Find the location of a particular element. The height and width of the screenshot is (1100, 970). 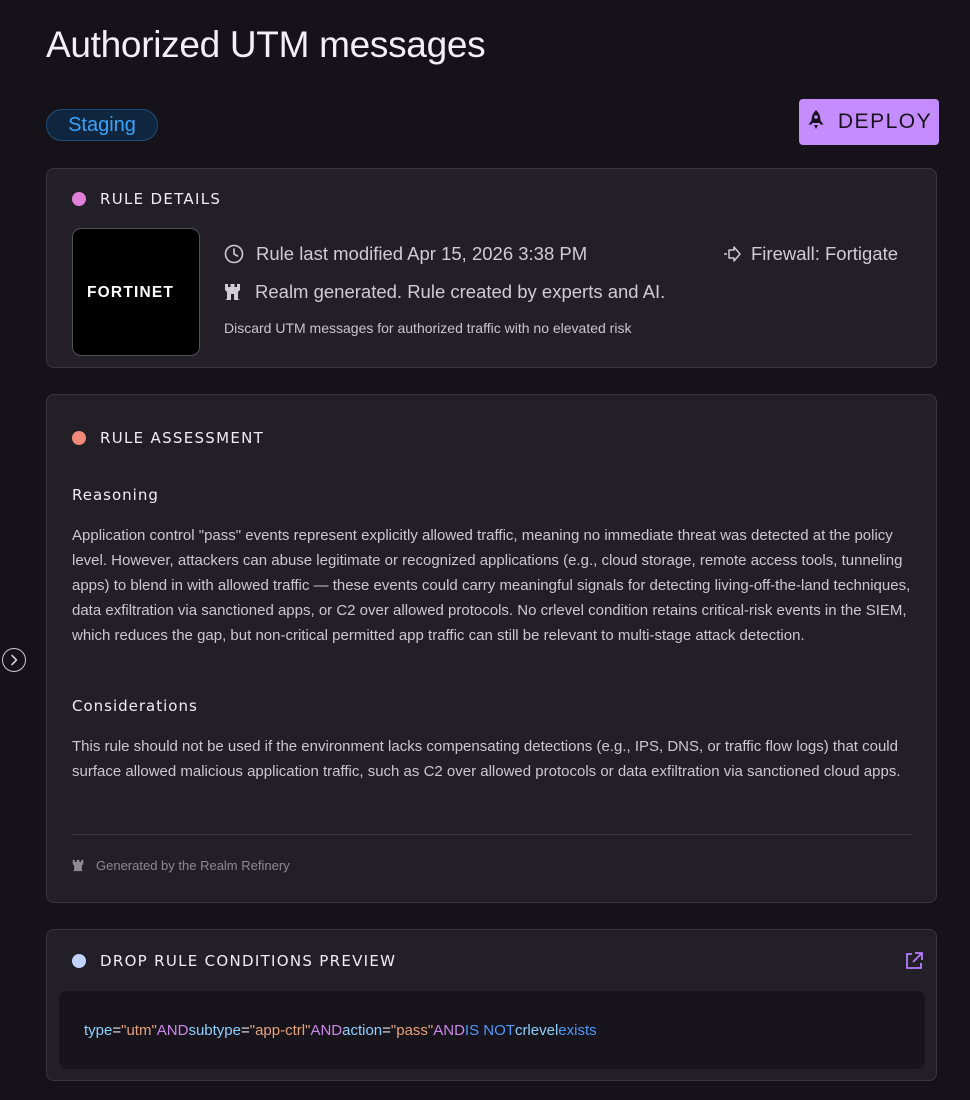

svg-text: FORTINET is located at coordinates (130, 292).